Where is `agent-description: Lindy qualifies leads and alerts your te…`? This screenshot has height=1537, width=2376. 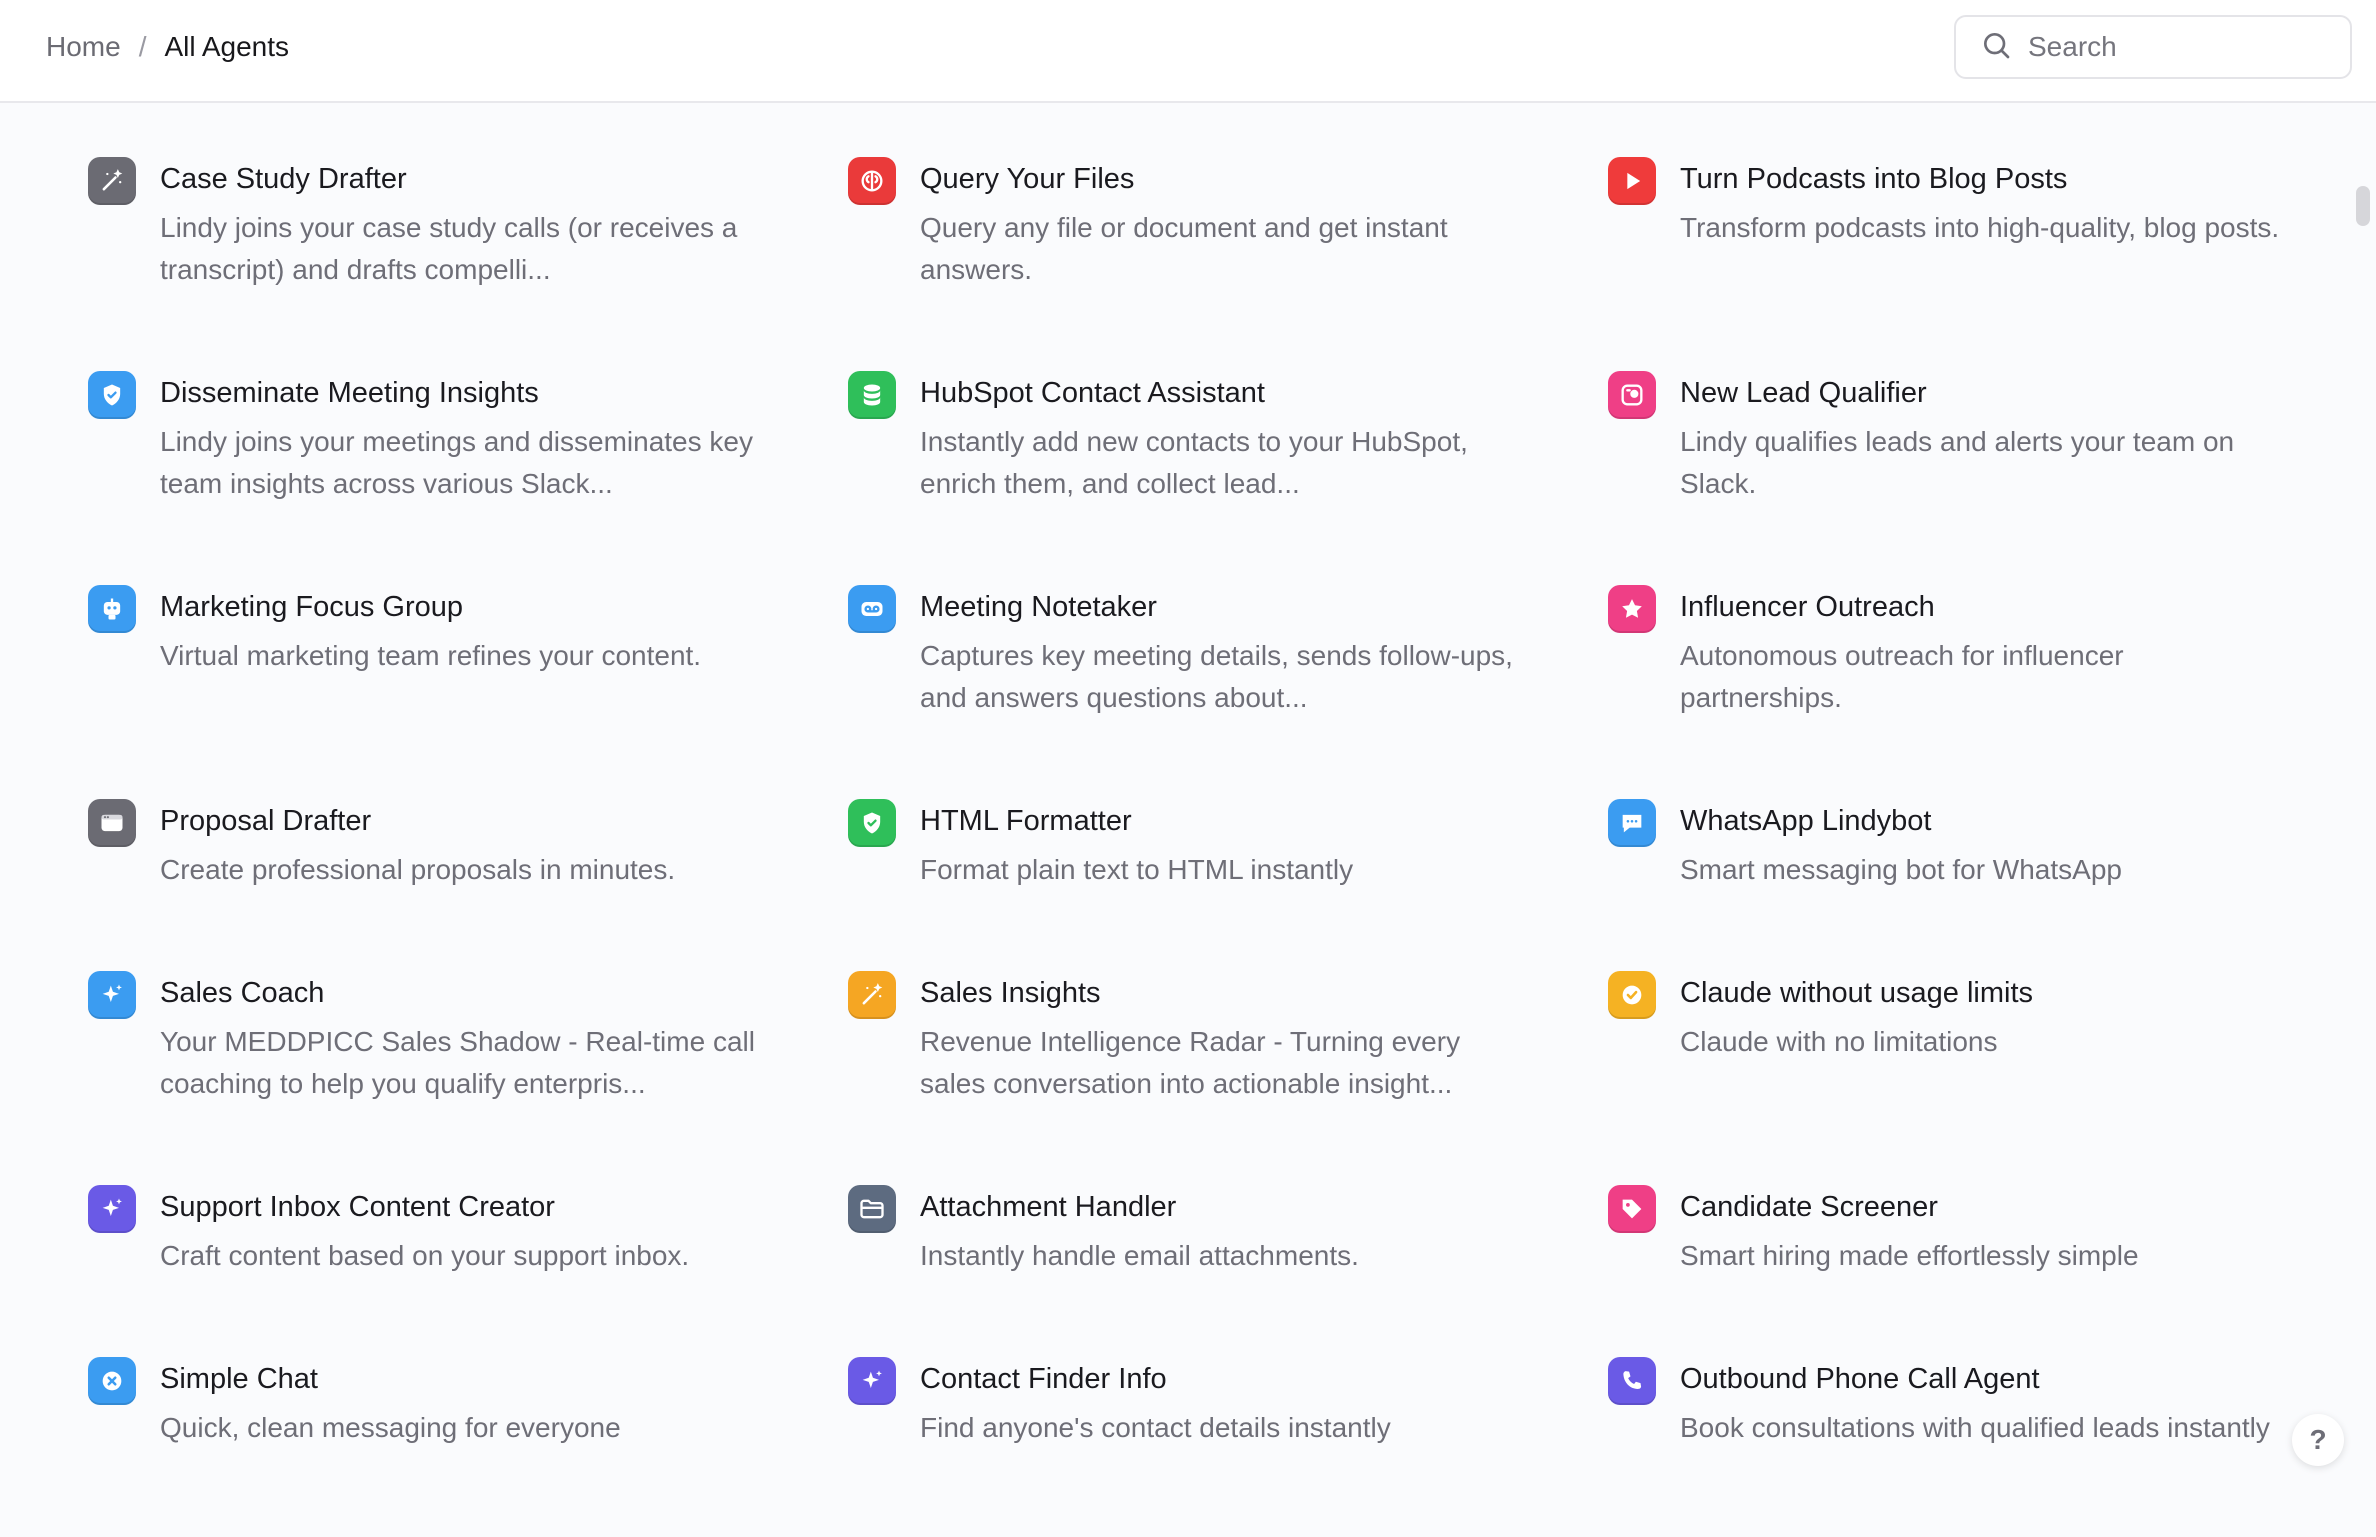
agent-description: Lindy qualifies leads and alerts your te… is located at coordinates (1957, 462).